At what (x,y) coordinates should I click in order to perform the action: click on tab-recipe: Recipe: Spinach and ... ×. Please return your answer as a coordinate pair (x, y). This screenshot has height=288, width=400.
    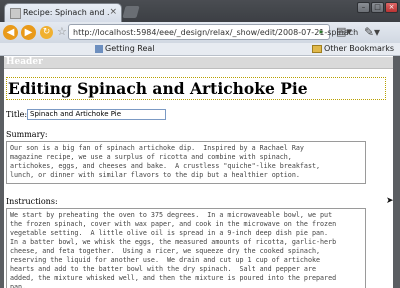
    Looking at the image, I should click on (63, 12).